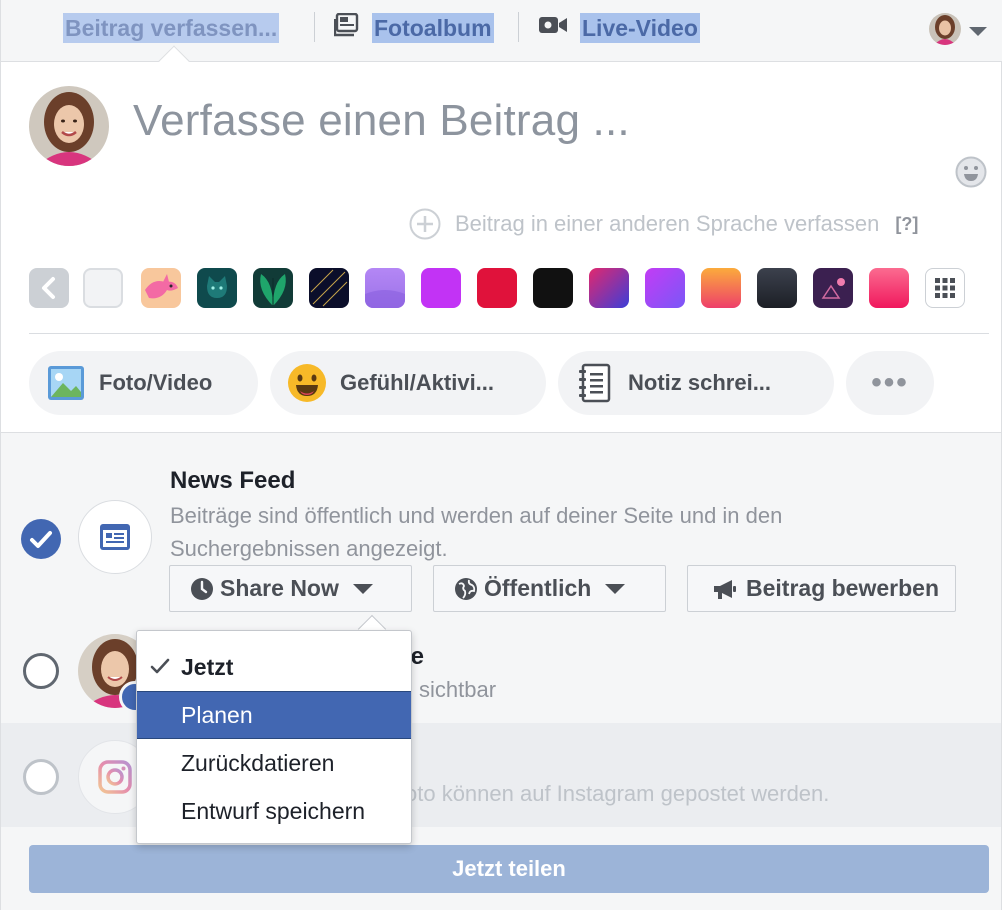 The height and width of the screenshot is (910, 1002). Describe the element at coordinates (458, 689) in the screenshot. I see `story-description: sichtbar` at that location.